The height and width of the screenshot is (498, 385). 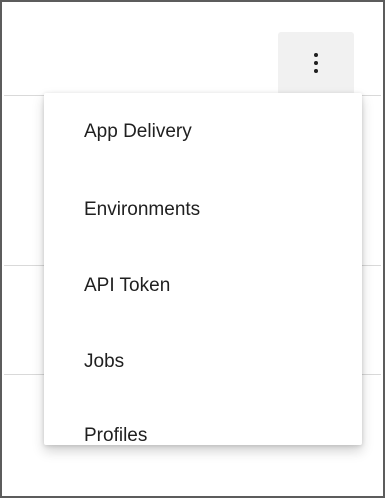 I want to click on more-options-button, so click(x=316, y=63).